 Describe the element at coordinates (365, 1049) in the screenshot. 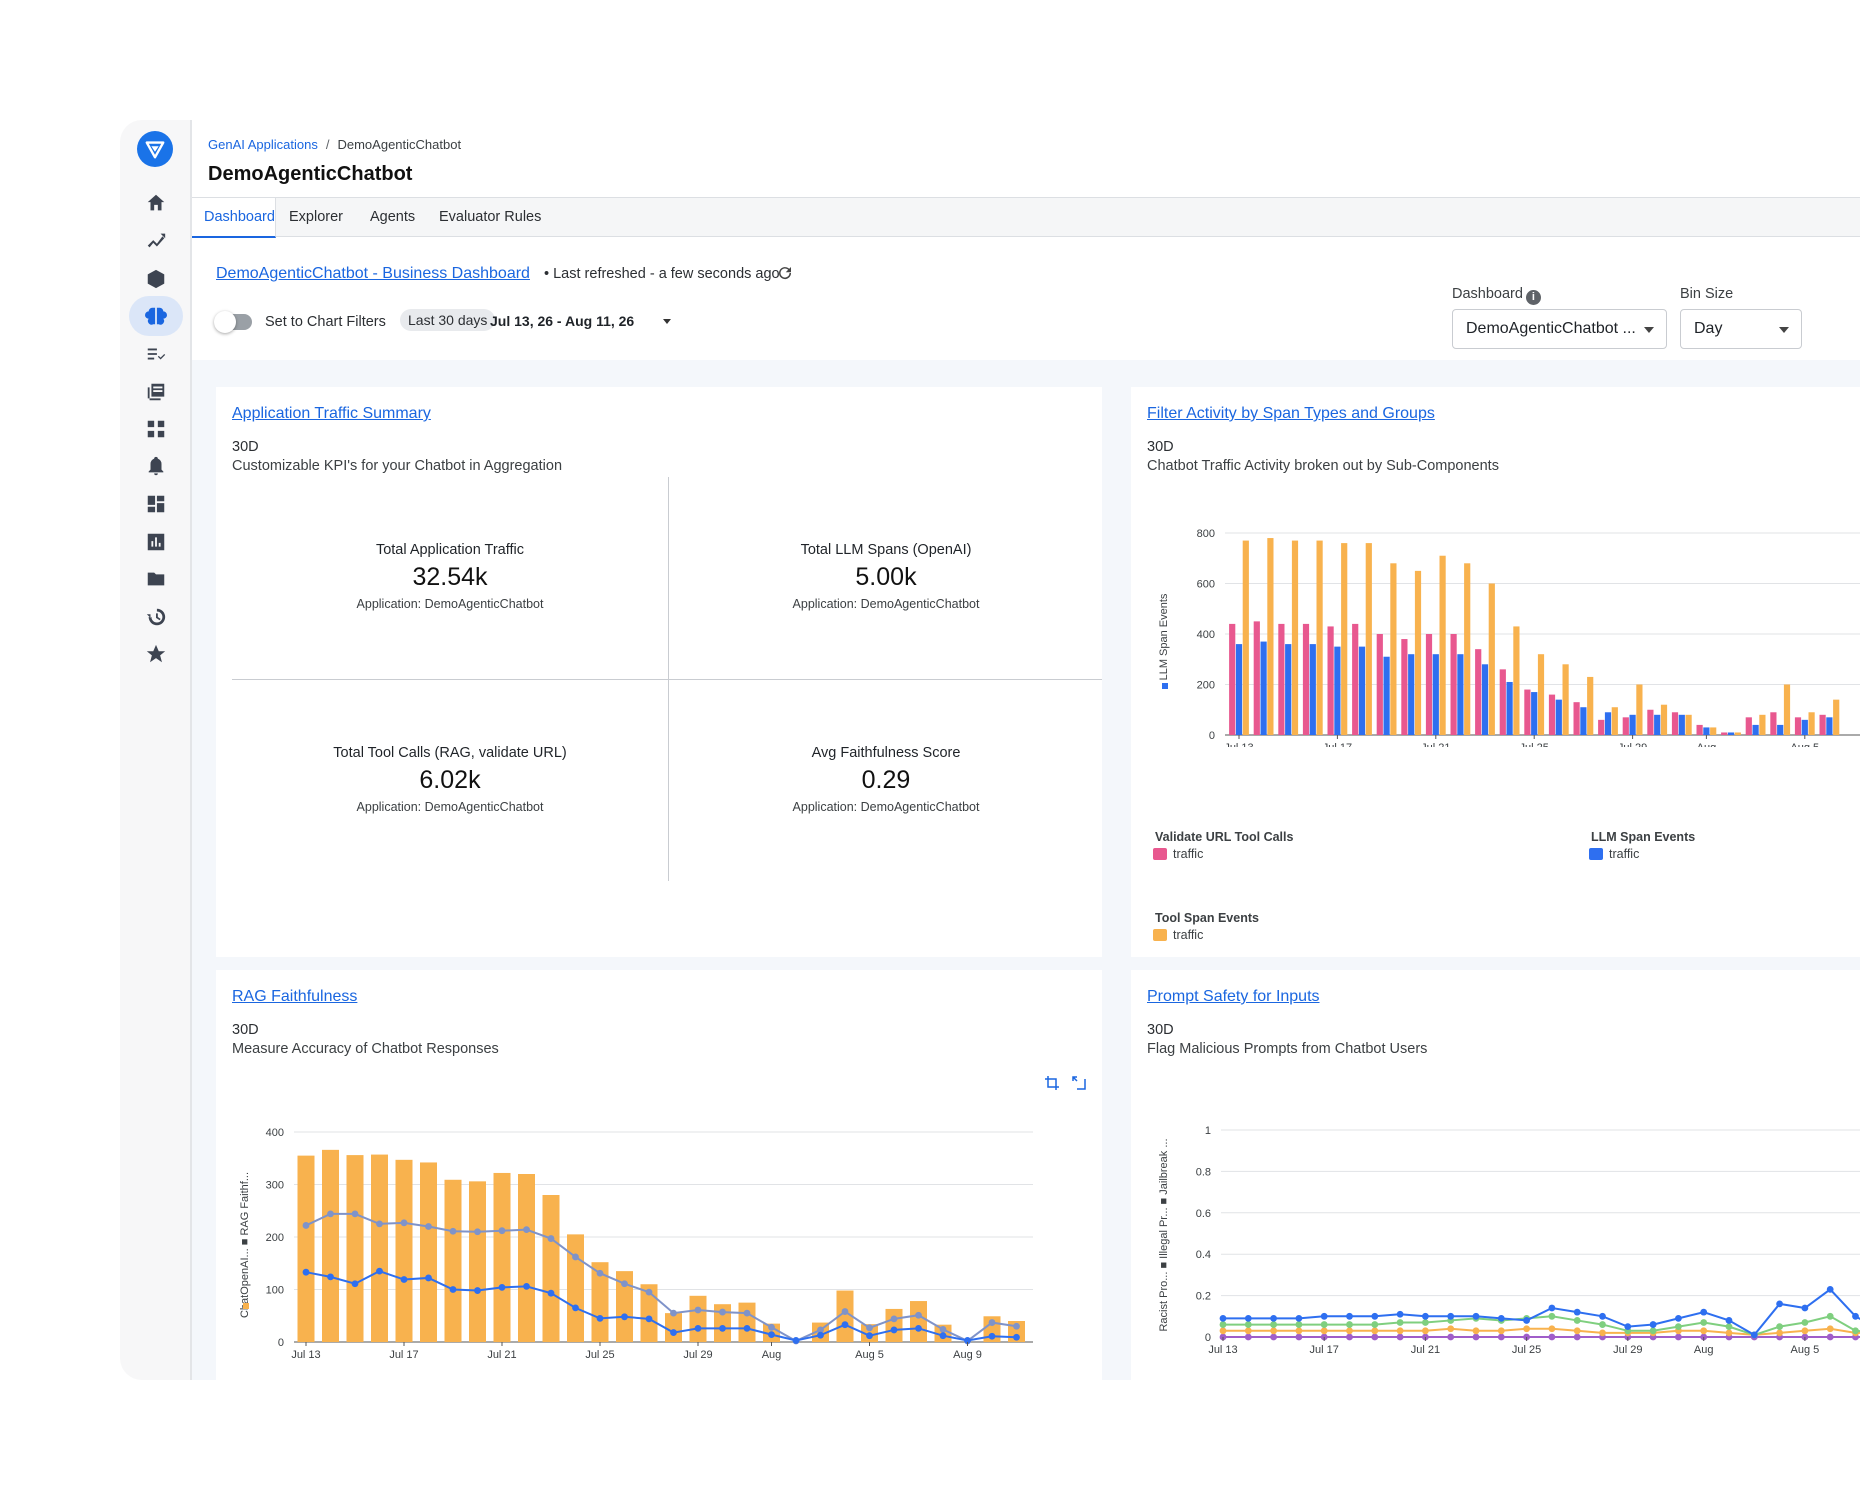

I see `panel-description: Measure Accuracy of Chatbot Responses` at that location.